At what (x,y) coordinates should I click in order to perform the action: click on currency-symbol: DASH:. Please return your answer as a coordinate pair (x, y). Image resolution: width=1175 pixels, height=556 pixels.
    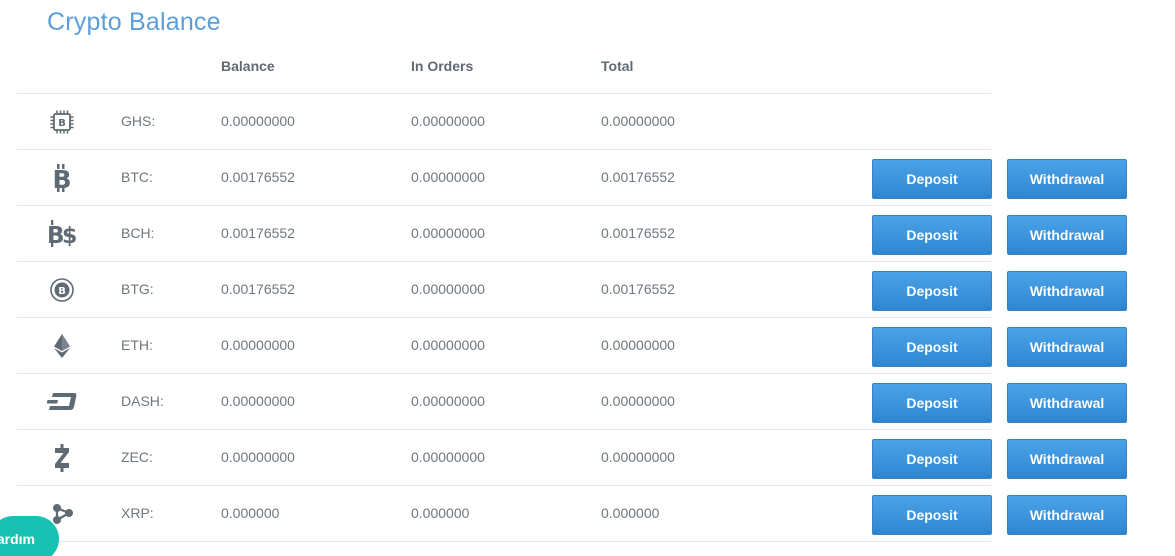
    Looking at the image, I should click on (142, 401).